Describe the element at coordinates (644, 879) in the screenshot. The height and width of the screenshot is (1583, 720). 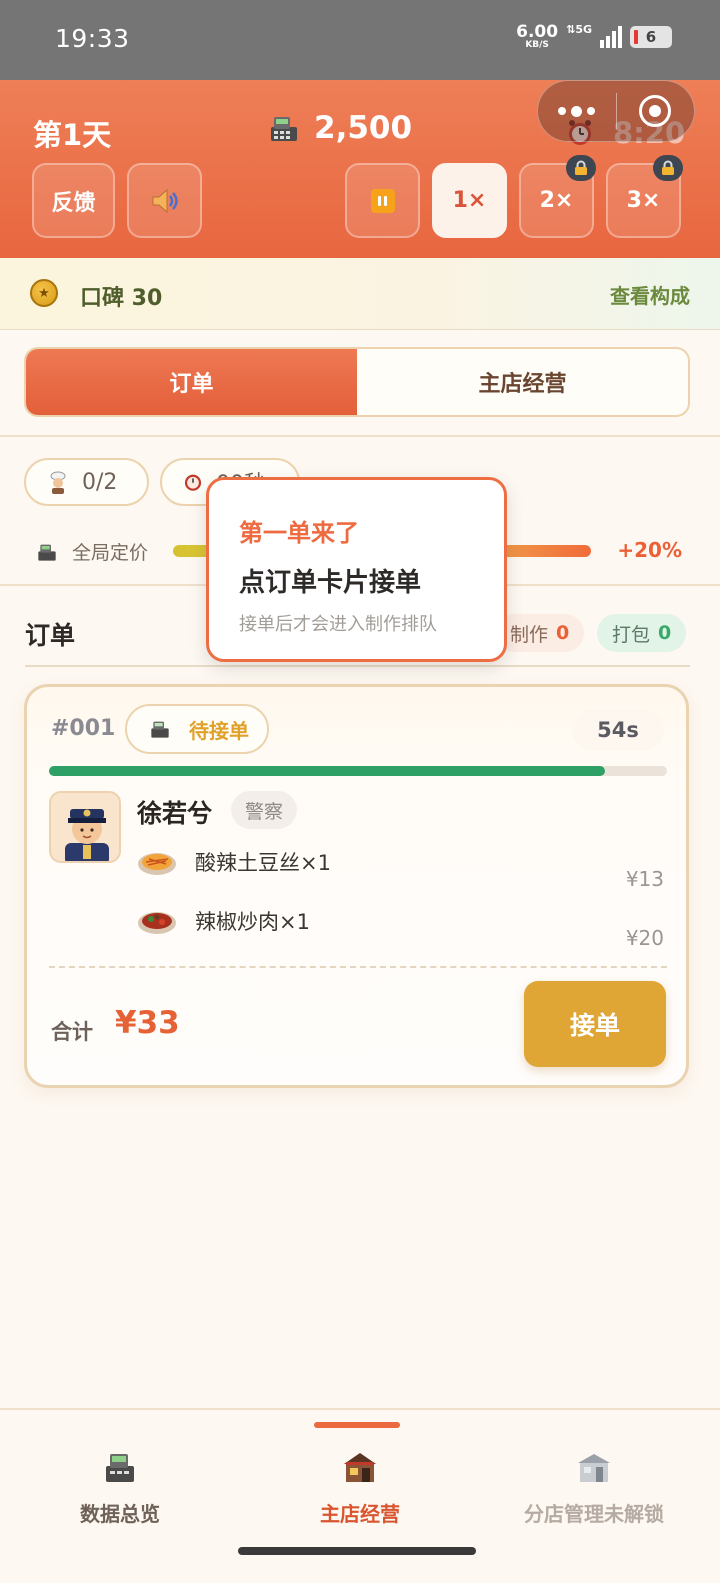
I see `dish-price: ¥13` at that location.